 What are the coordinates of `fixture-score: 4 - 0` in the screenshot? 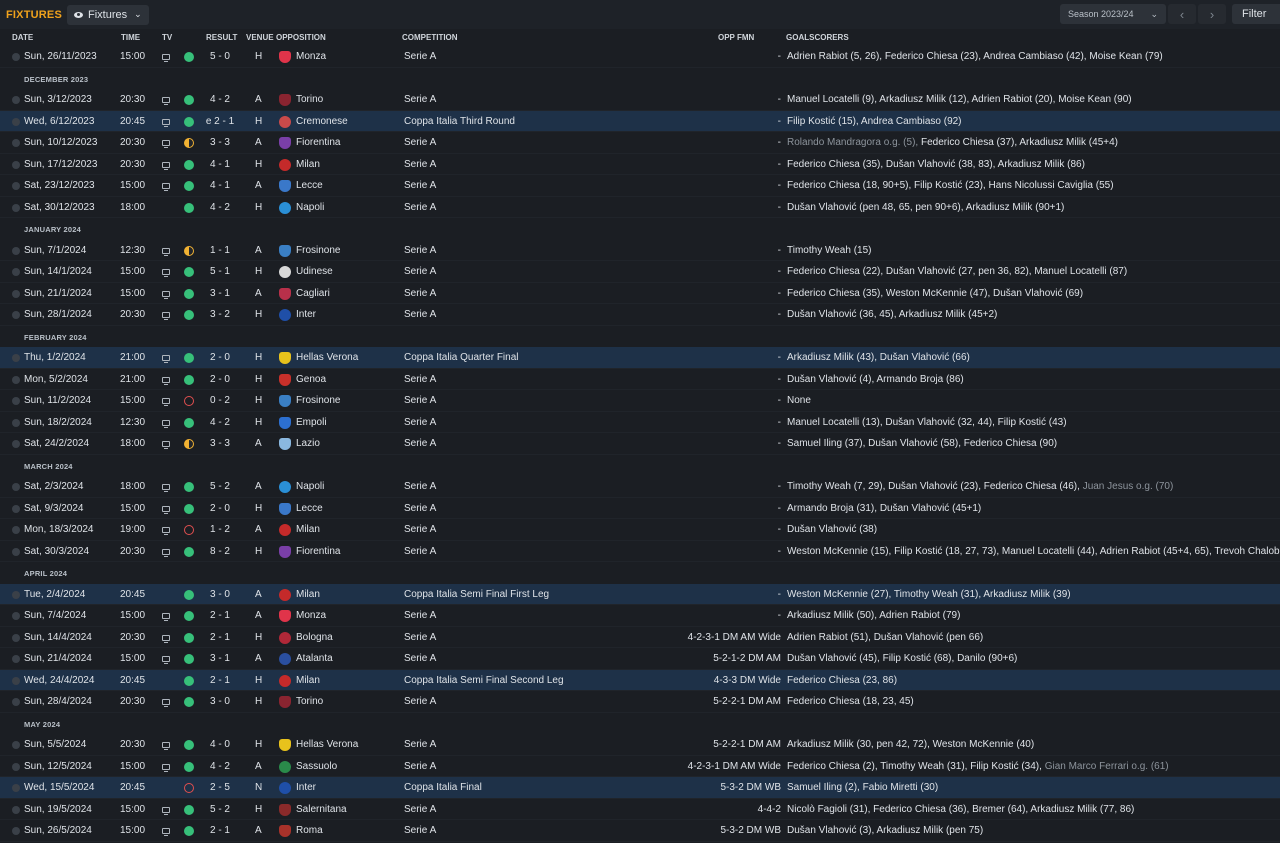 It's located at (220, 744).